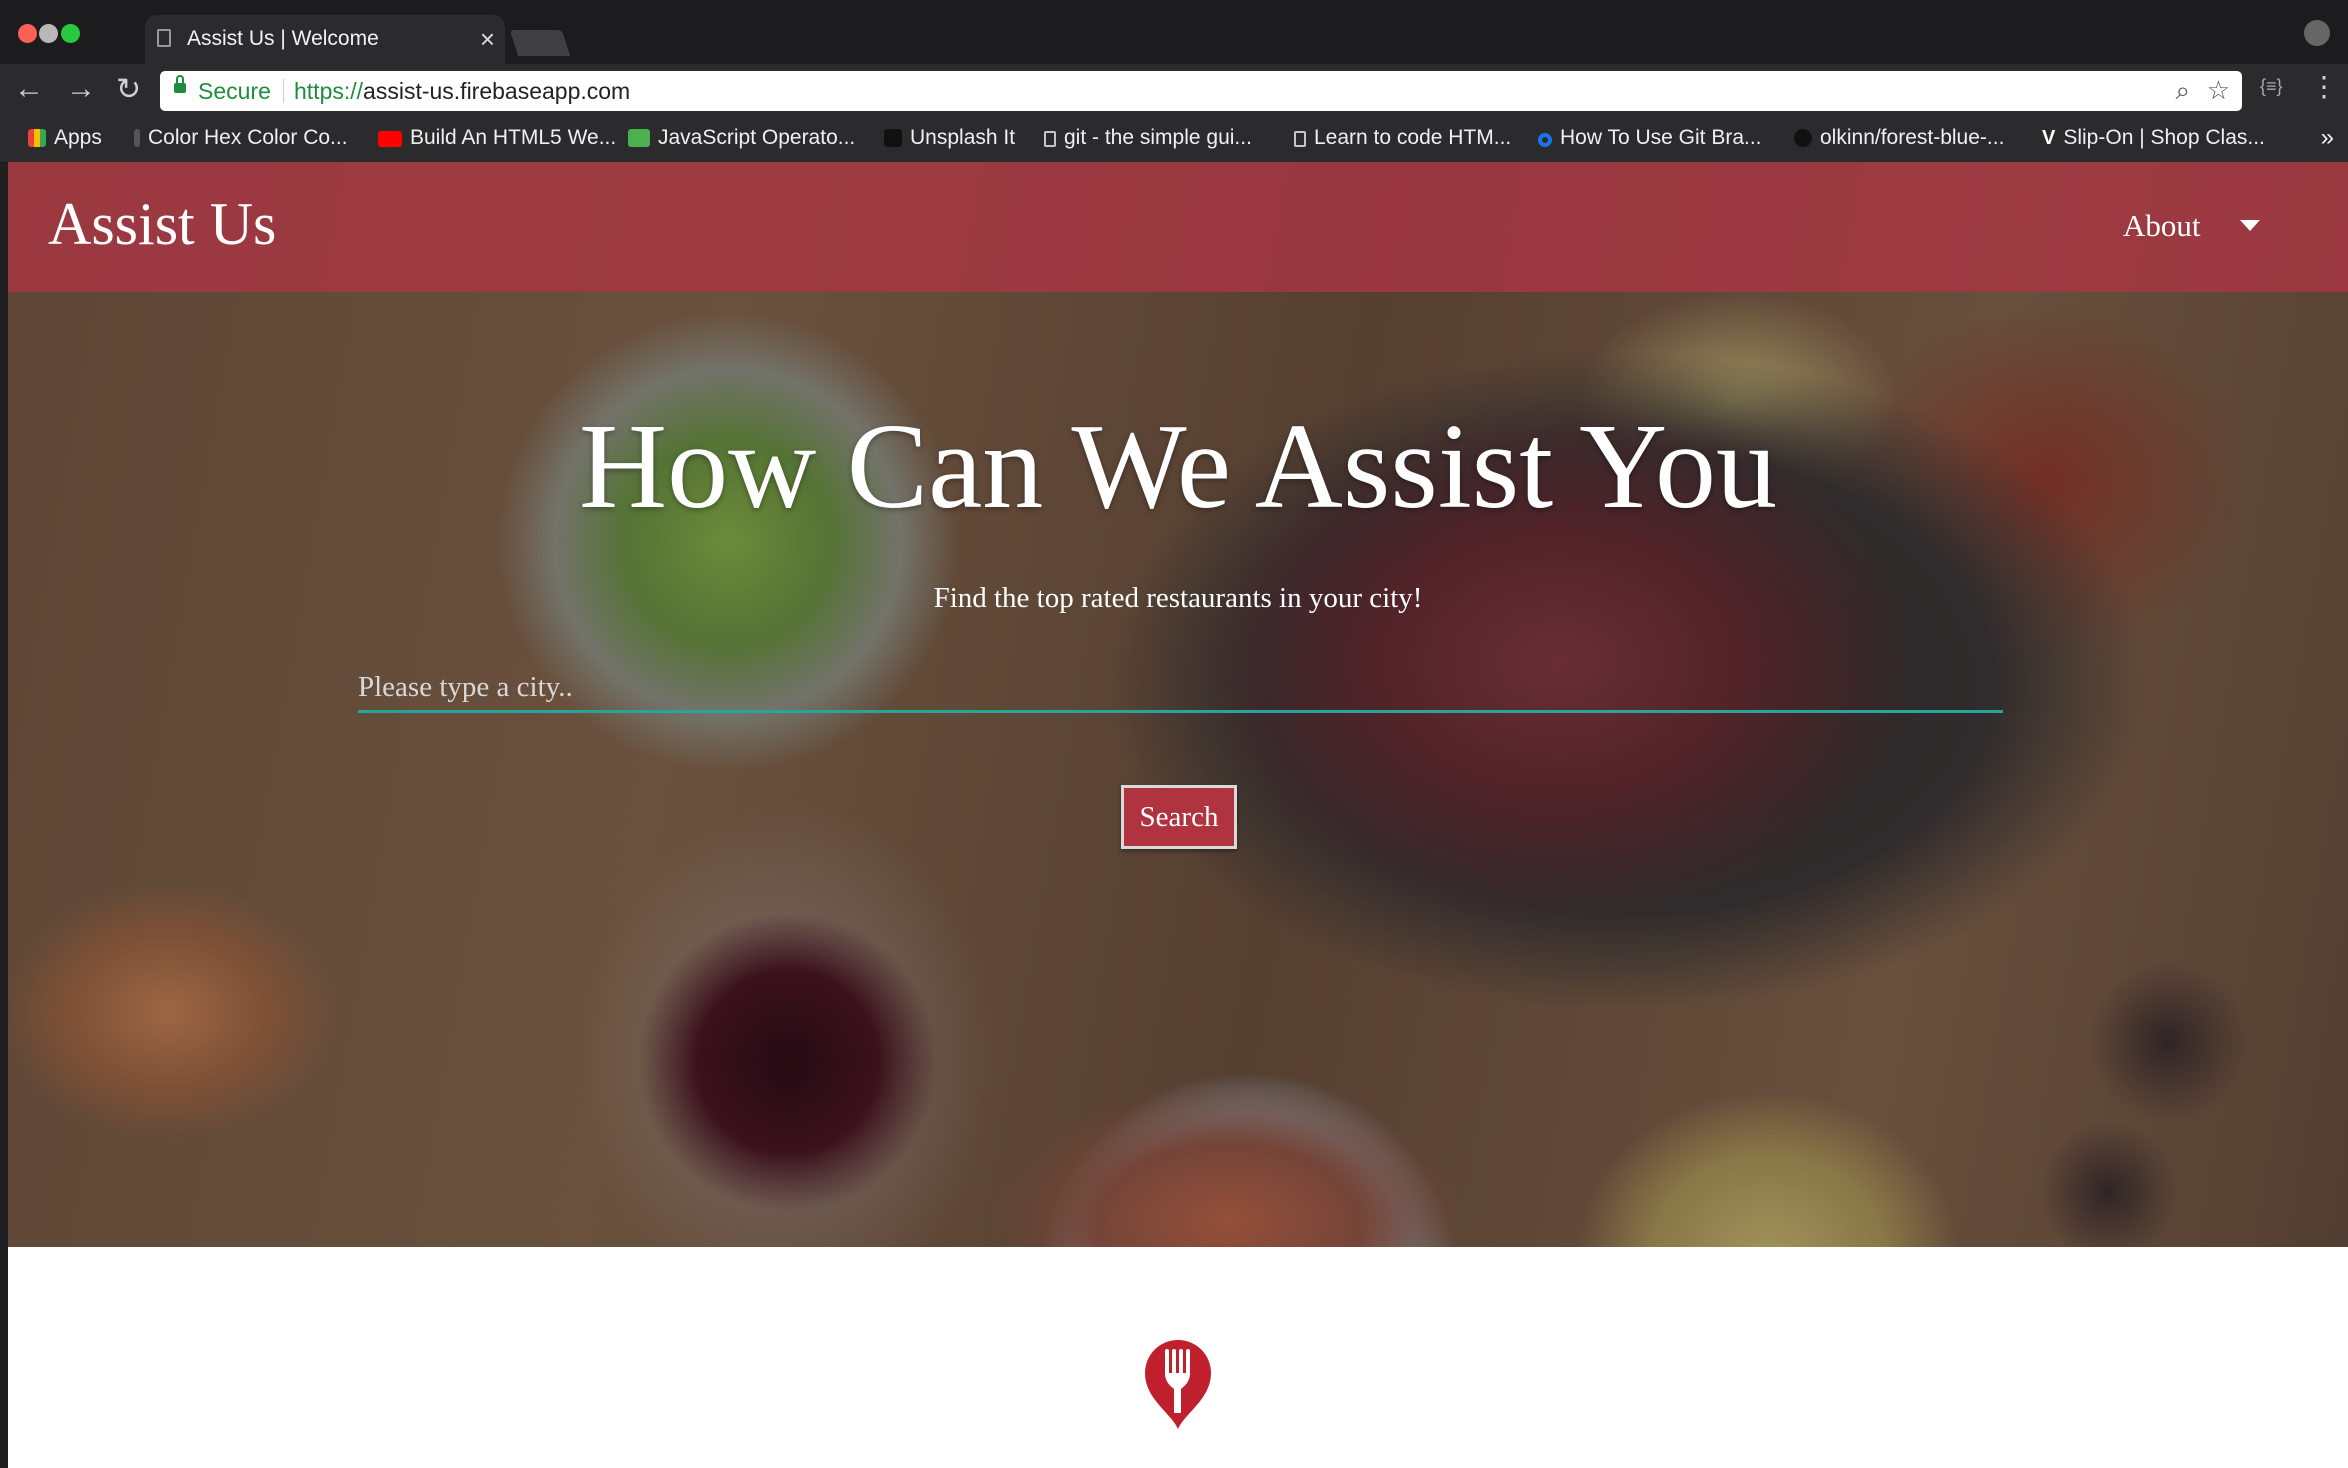 This screenshot has width=2348, height=1468. Describe the element at coordinates (137, 138) in the screenshot. I see `color-hex-icon` at that location.